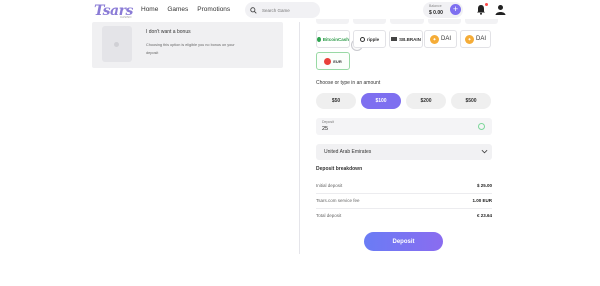 This screenshot has width=600, height=286. Describe the element at coordinates (403, 241) in the screenshot. I see `deposit-button: Deposit` at that location.